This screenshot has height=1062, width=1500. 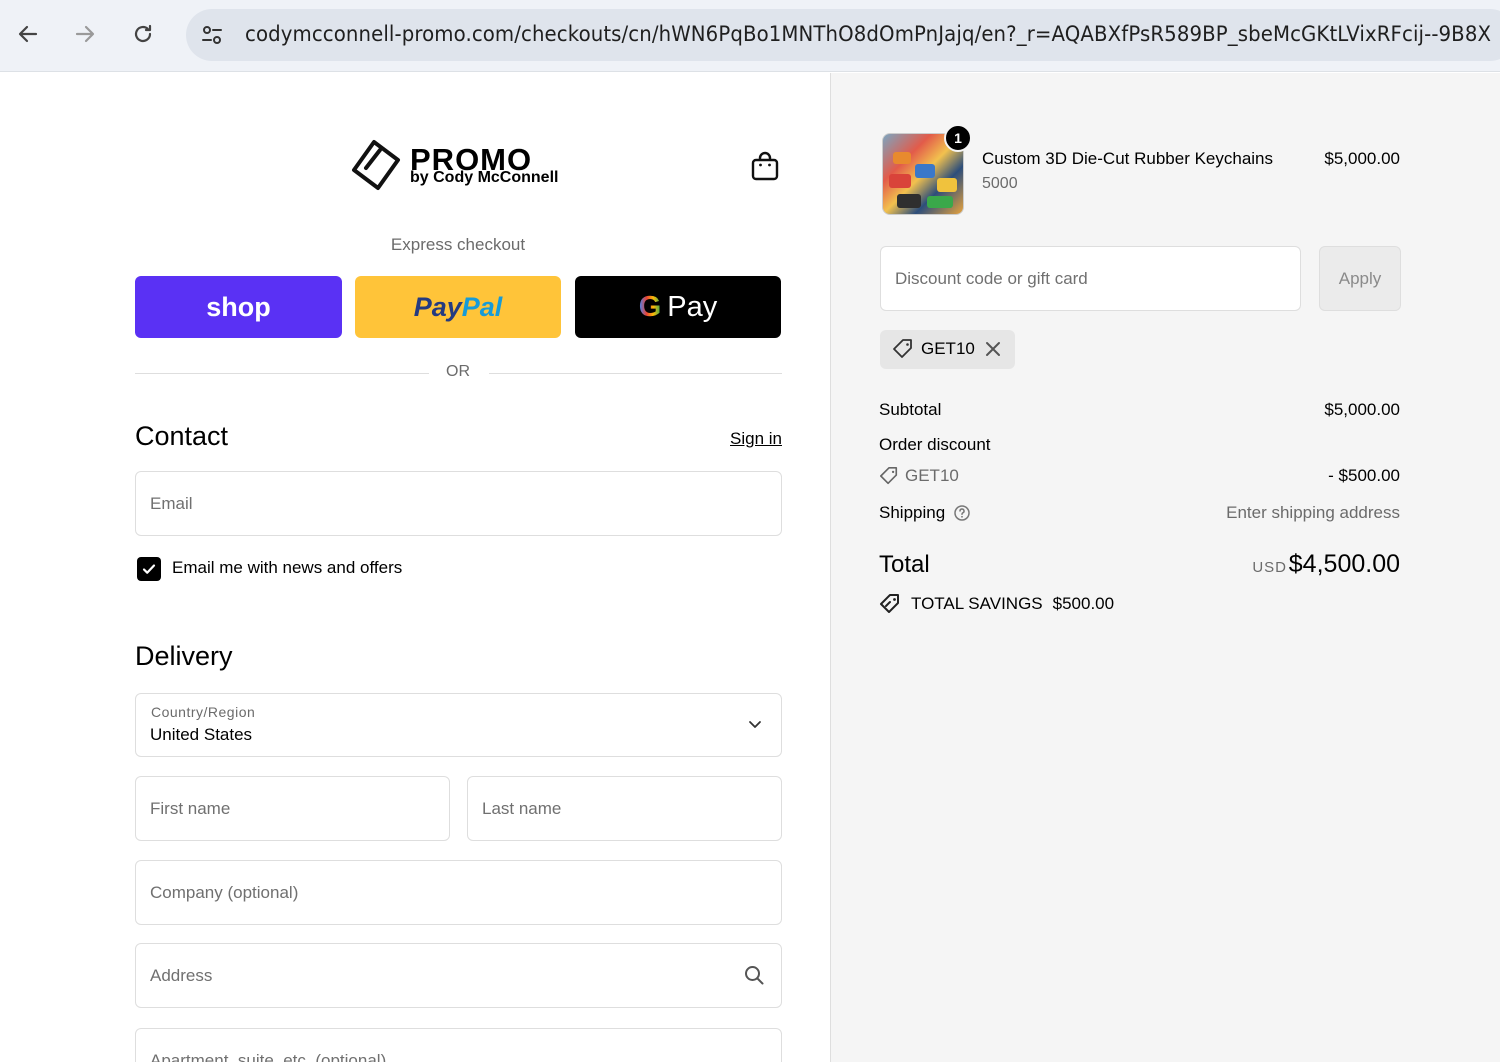 I want to click on applied-discount-chip: GET10, so click(x=947, y=349).